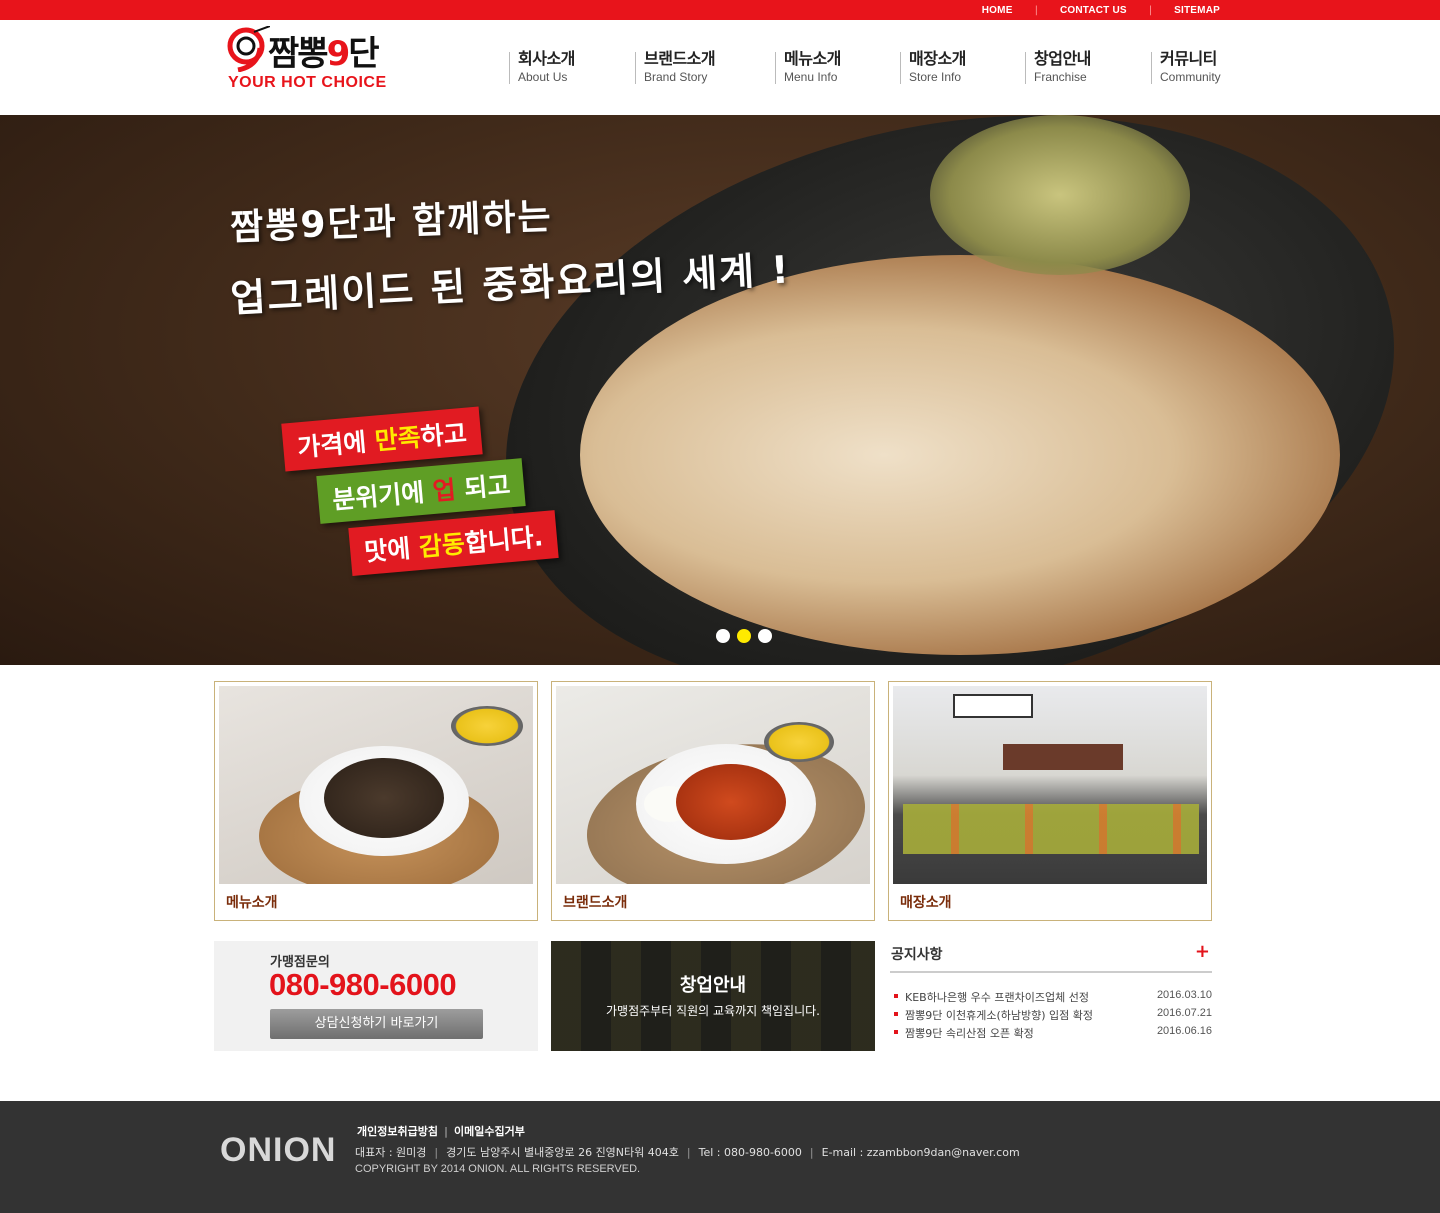  I want to click on notice-item: KEB하나은행 우수 프랜차이즈업체 선정 2016.03.10, so click(1053, 998).